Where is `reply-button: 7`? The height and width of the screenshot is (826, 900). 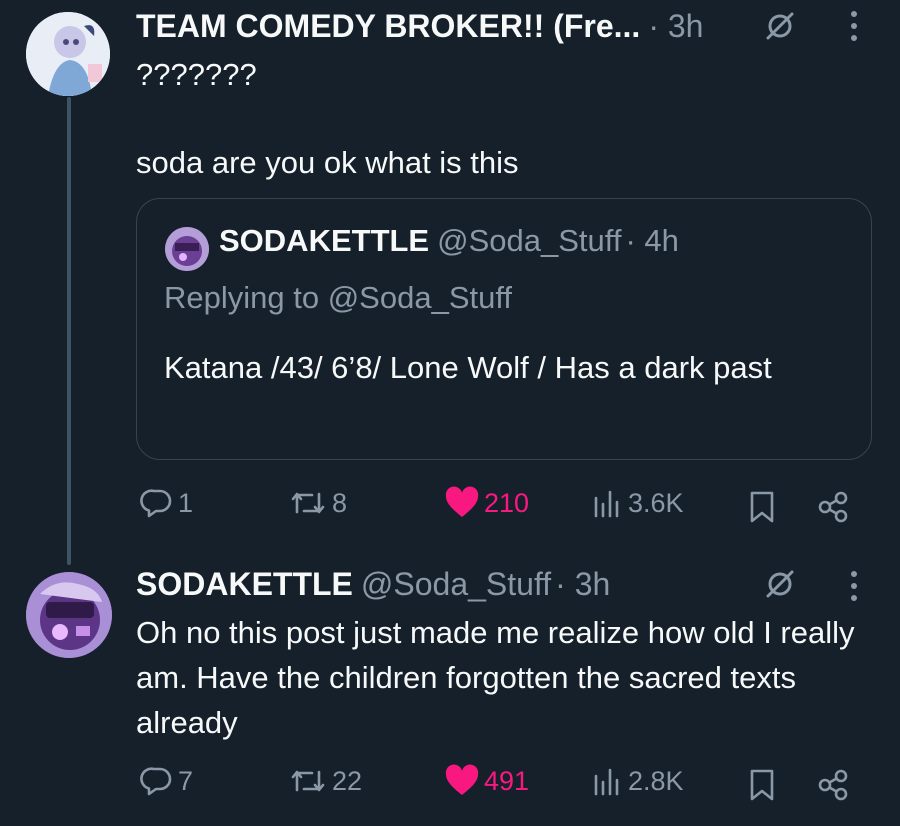 reply-button: 7 is located at coordinates (166, 781).